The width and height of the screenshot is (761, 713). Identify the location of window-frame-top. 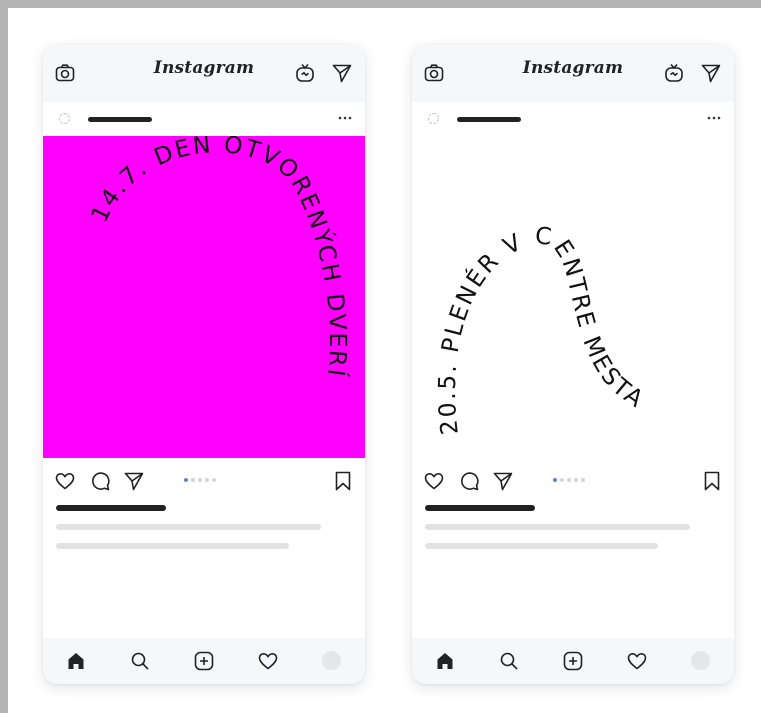
(380, 4).